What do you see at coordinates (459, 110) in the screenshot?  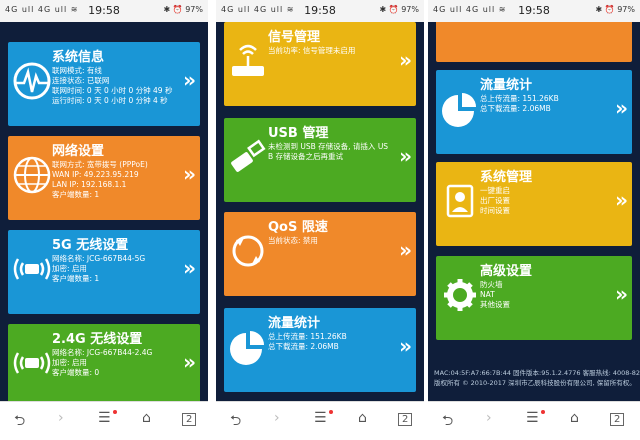 I see `pie-chart-icon` at bounding box center [459, 110].